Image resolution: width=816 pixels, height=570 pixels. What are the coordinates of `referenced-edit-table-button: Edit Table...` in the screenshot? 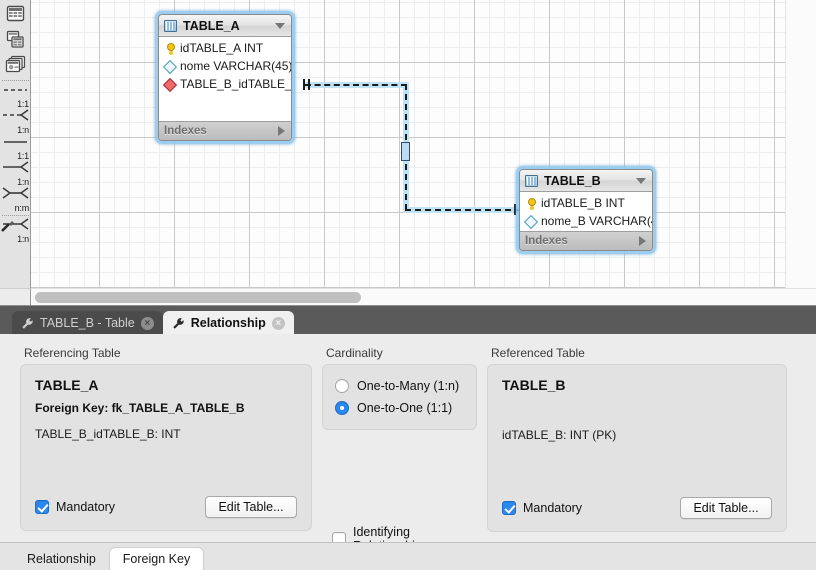 It's located at (726, 508).